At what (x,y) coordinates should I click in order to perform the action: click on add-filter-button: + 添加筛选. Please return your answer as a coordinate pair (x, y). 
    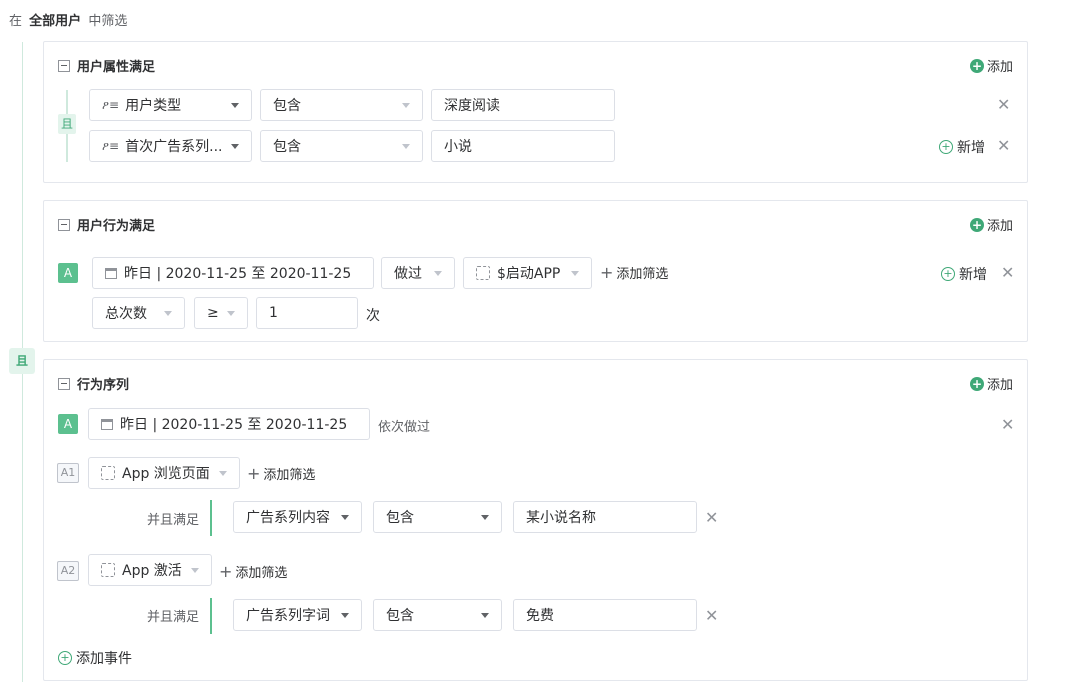
    Looking at the image, I should click on (634, 272).